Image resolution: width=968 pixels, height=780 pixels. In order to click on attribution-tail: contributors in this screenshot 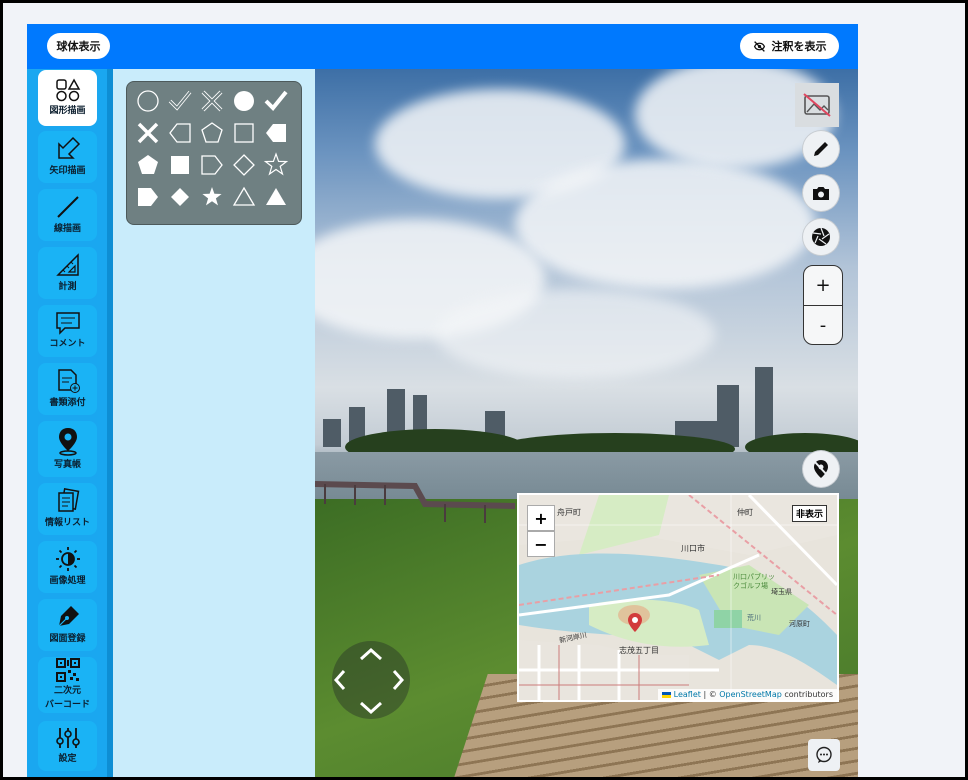, I will do `click(807, 694)`.